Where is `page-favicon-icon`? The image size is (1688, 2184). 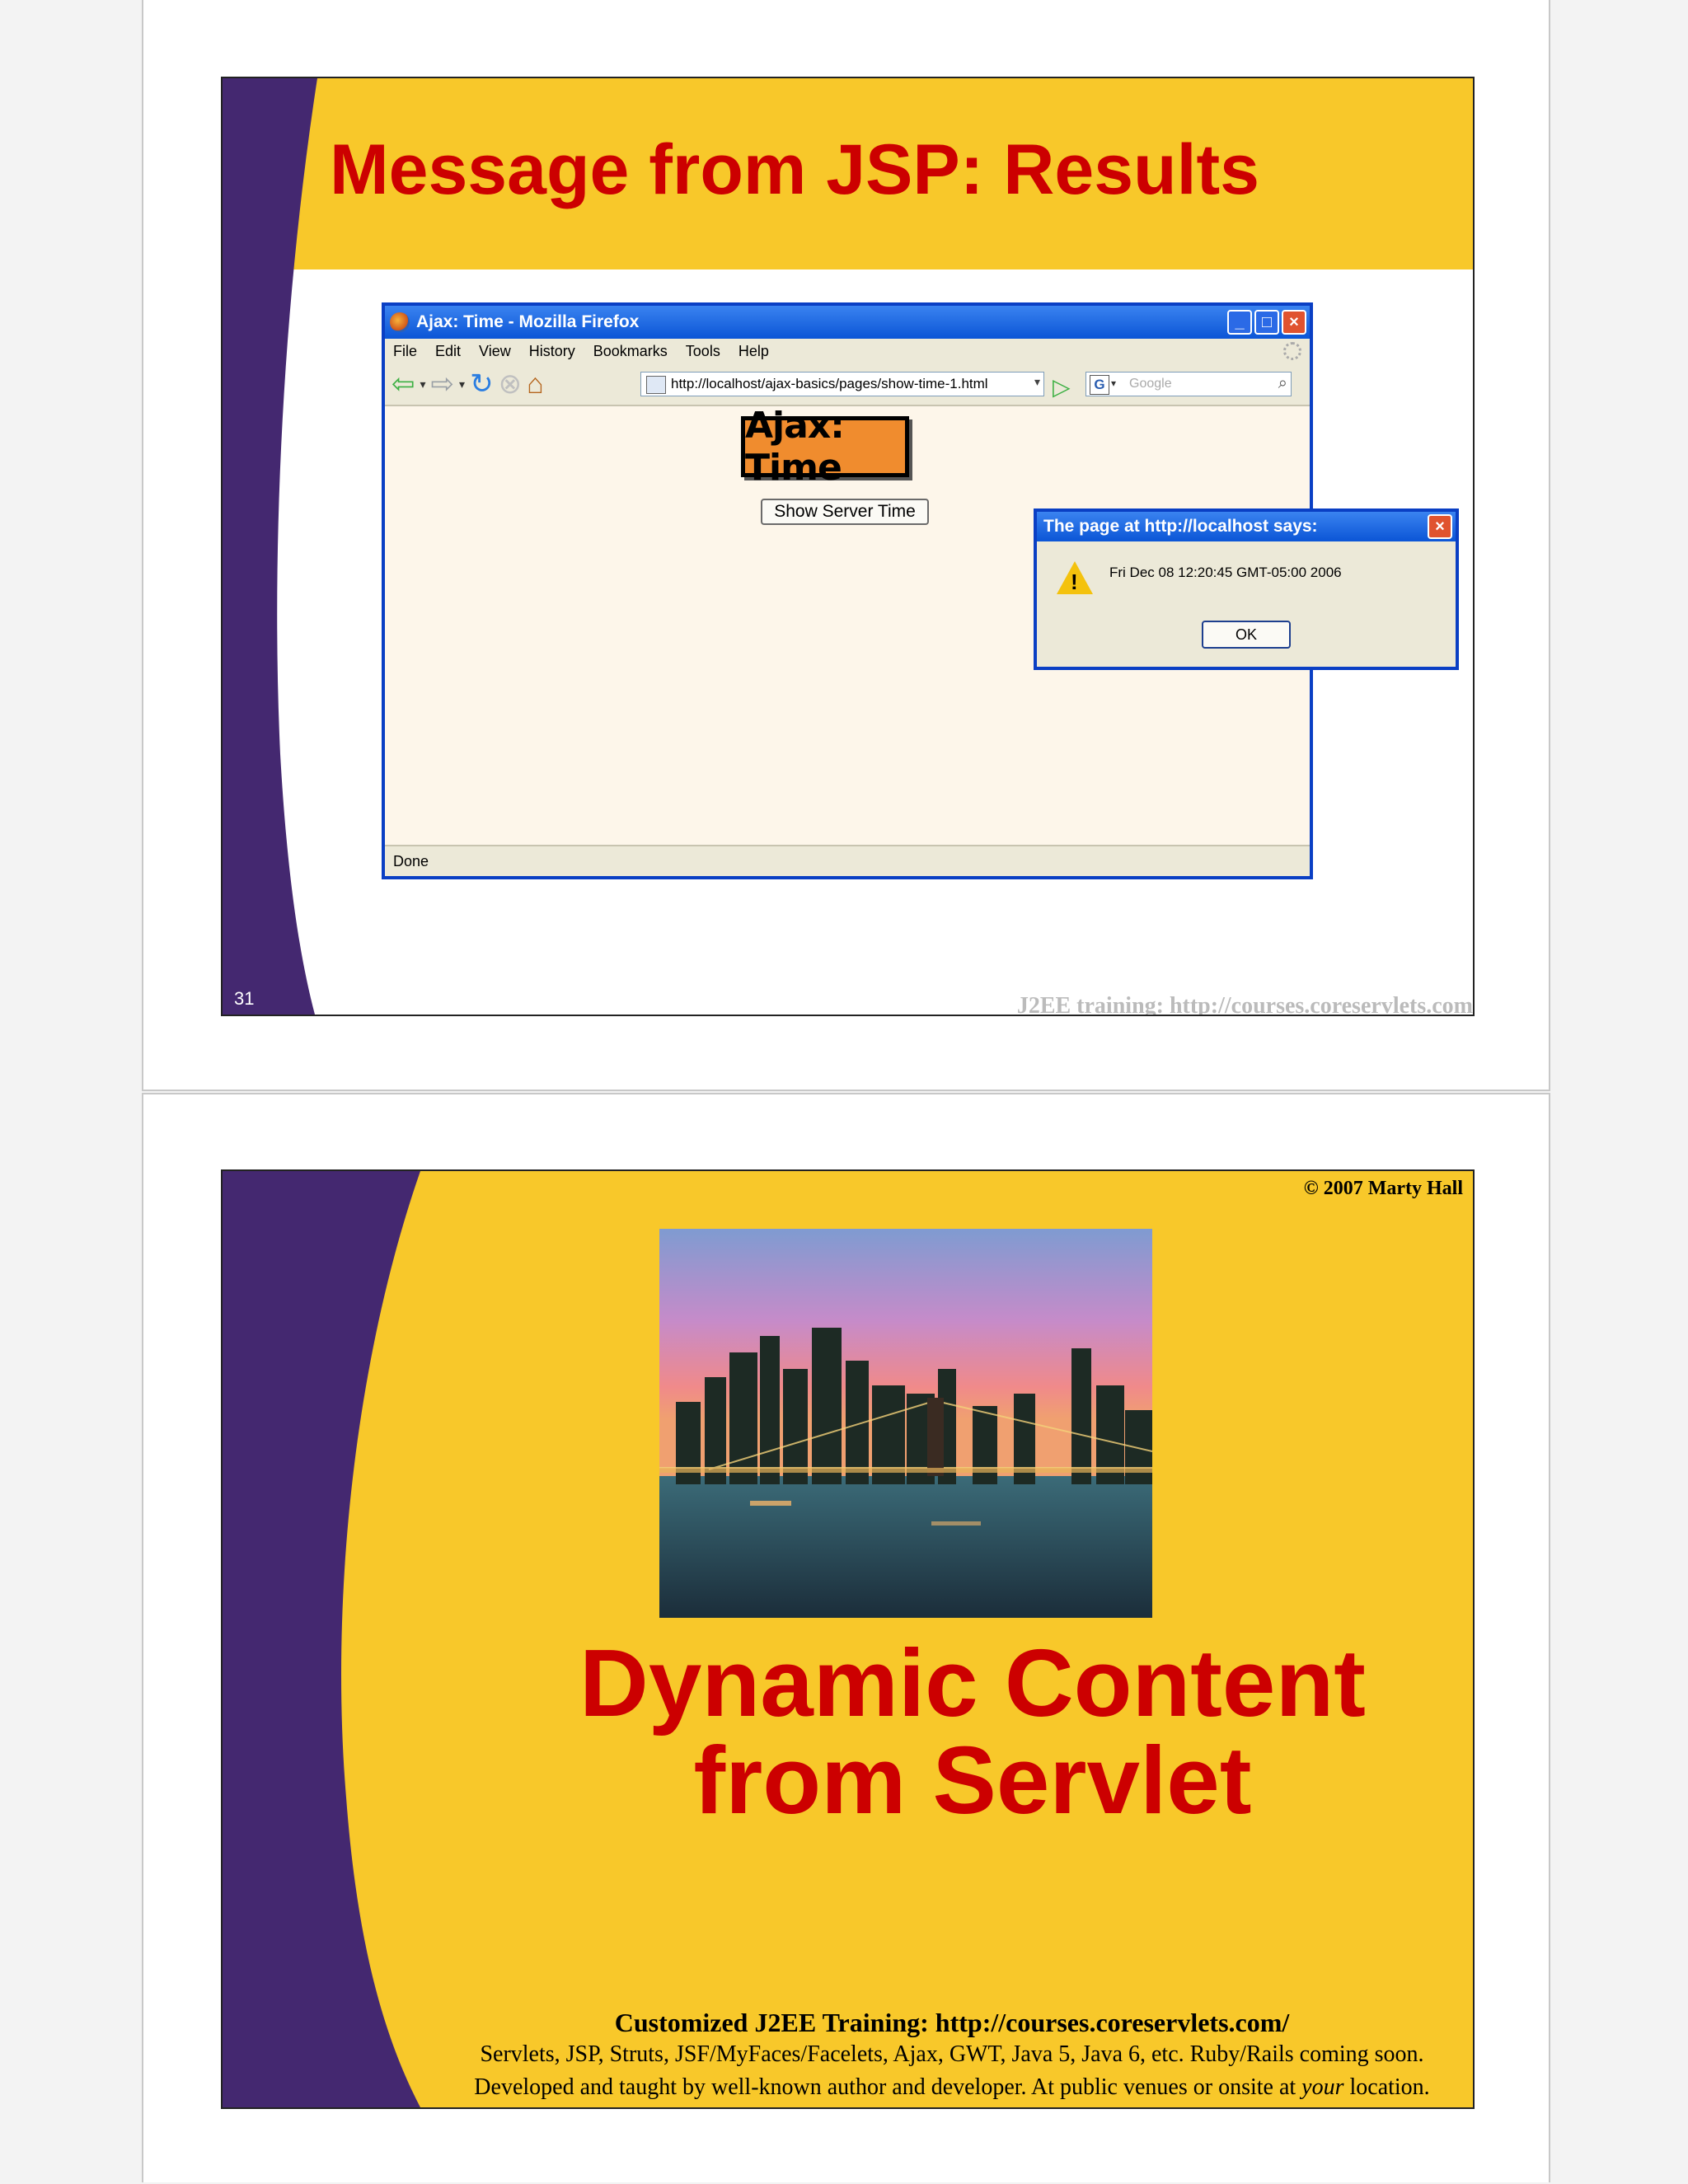
page-favicon-icon is located at coordinates (656, 385).